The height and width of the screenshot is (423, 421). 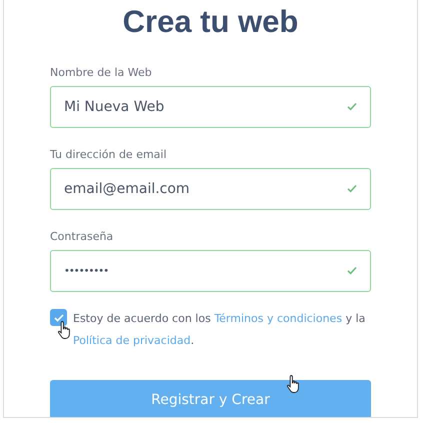 What do you see at coordinates (82, 237) in the screenshot?
I see `field-label: Contraseña` at bounding box center [82, 237].